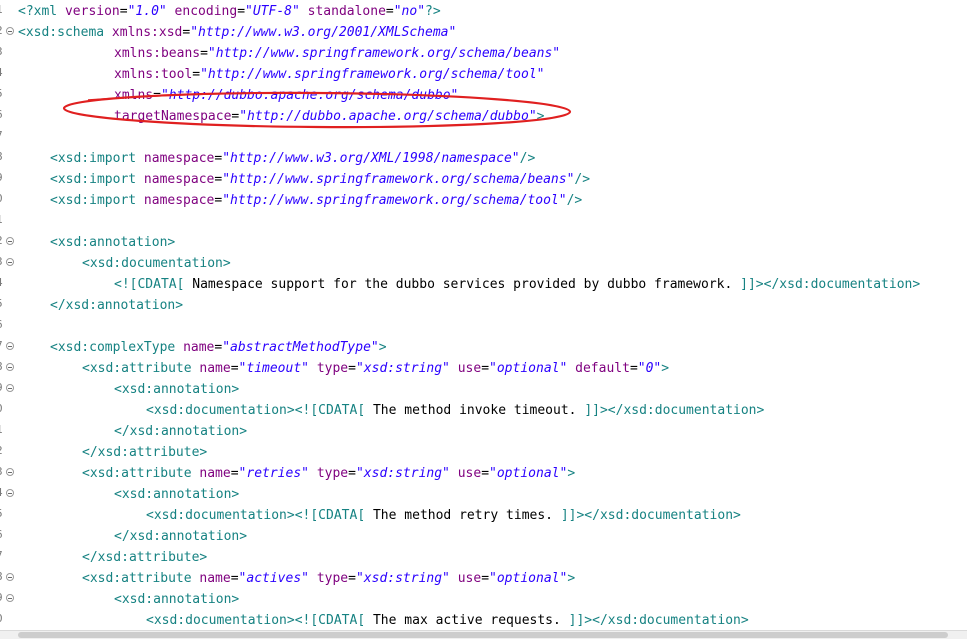  Describe the element at coordinates (483, 221) in the screenshot. I see `code-line: 1` at that location.